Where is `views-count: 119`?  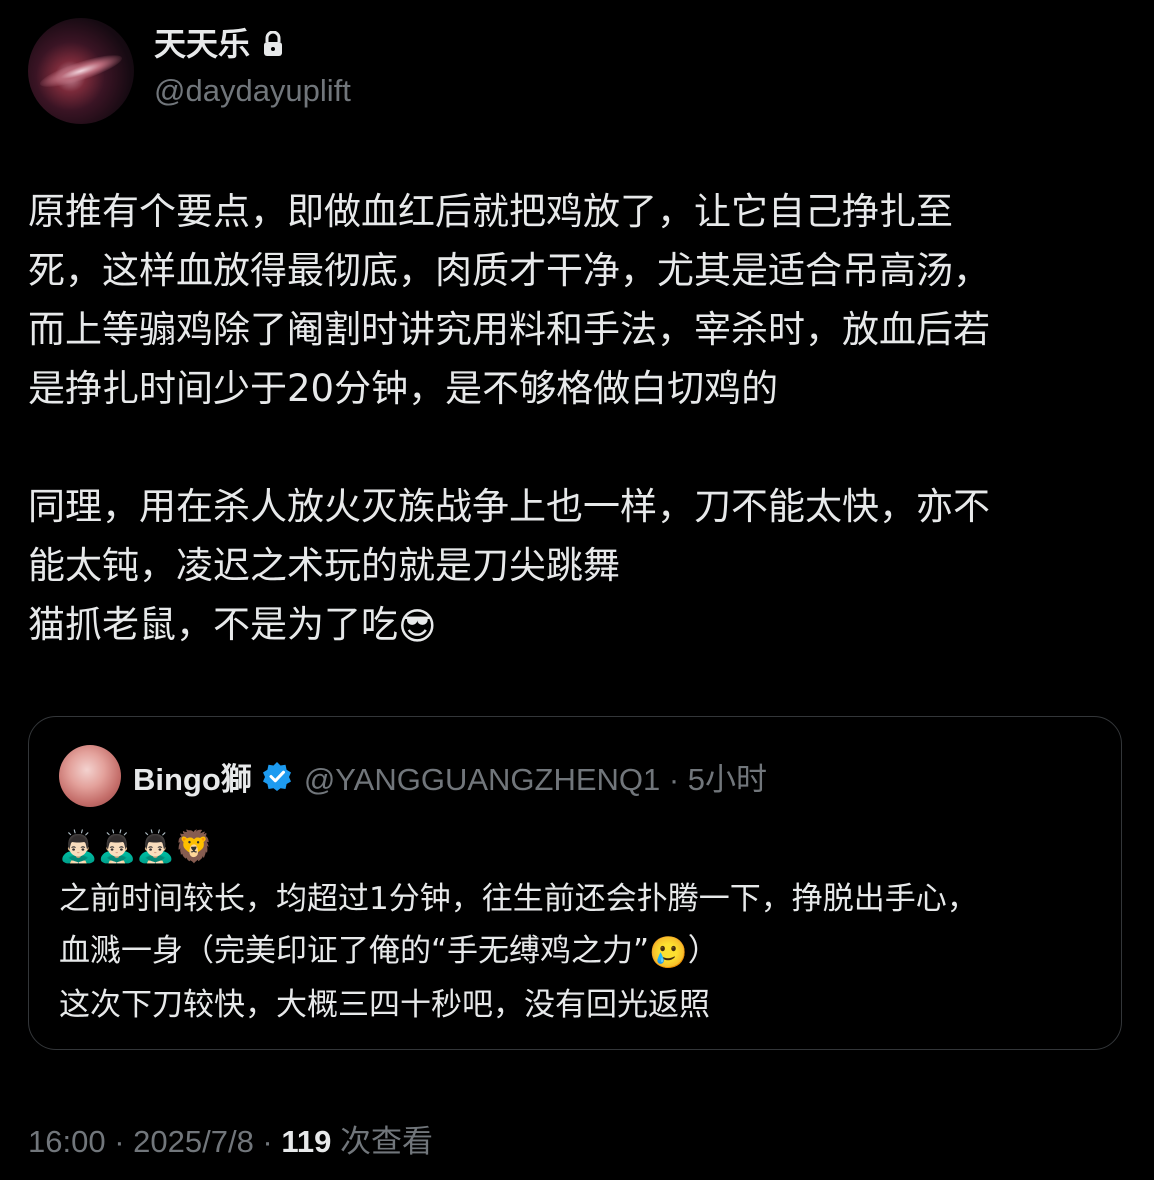
views-count: 119 is located at coordinates (306, 1141).